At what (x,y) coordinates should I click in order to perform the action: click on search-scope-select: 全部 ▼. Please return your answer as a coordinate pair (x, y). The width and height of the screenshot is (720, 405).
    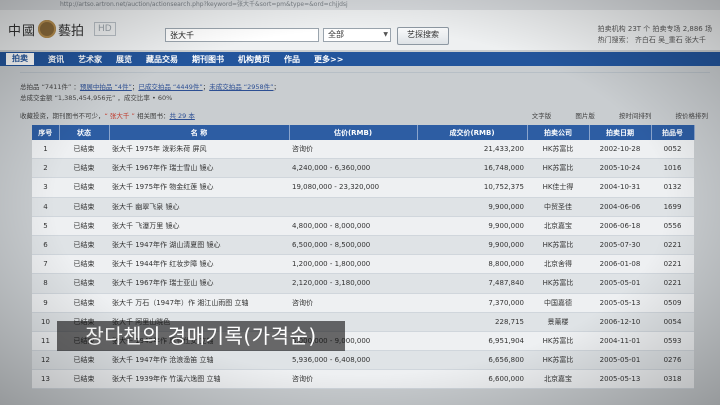
    Looking at the image, I should click on (357, 35).